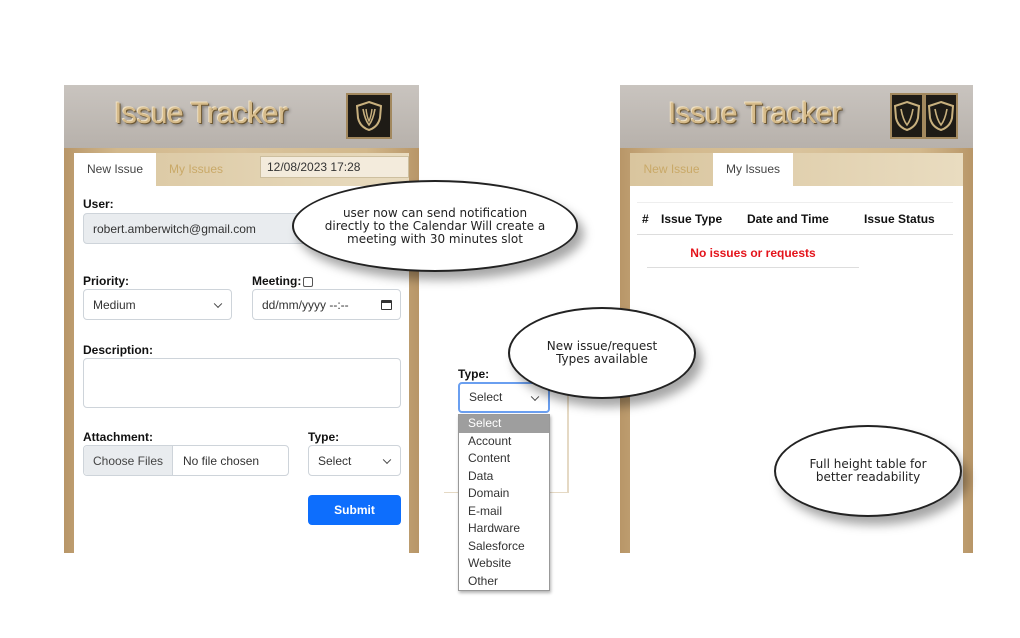 This screenshot has width=1020, height=638. What do you see at coordinates (504, 397) in the screenshot?
I see `type-select-open: Select` at bounding box center [504, 397].